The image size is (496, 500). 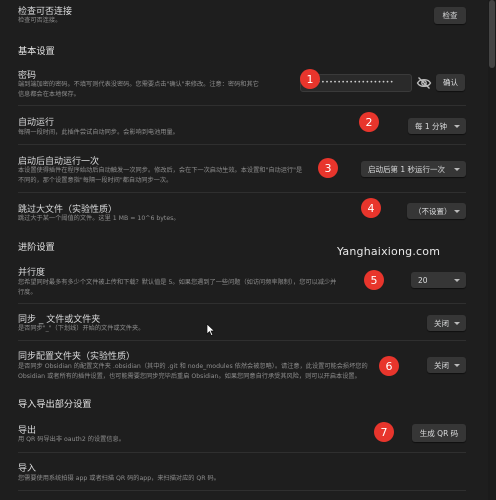 I want to click on sync-underscore-select: 关闭, so click(x=446, y=323).